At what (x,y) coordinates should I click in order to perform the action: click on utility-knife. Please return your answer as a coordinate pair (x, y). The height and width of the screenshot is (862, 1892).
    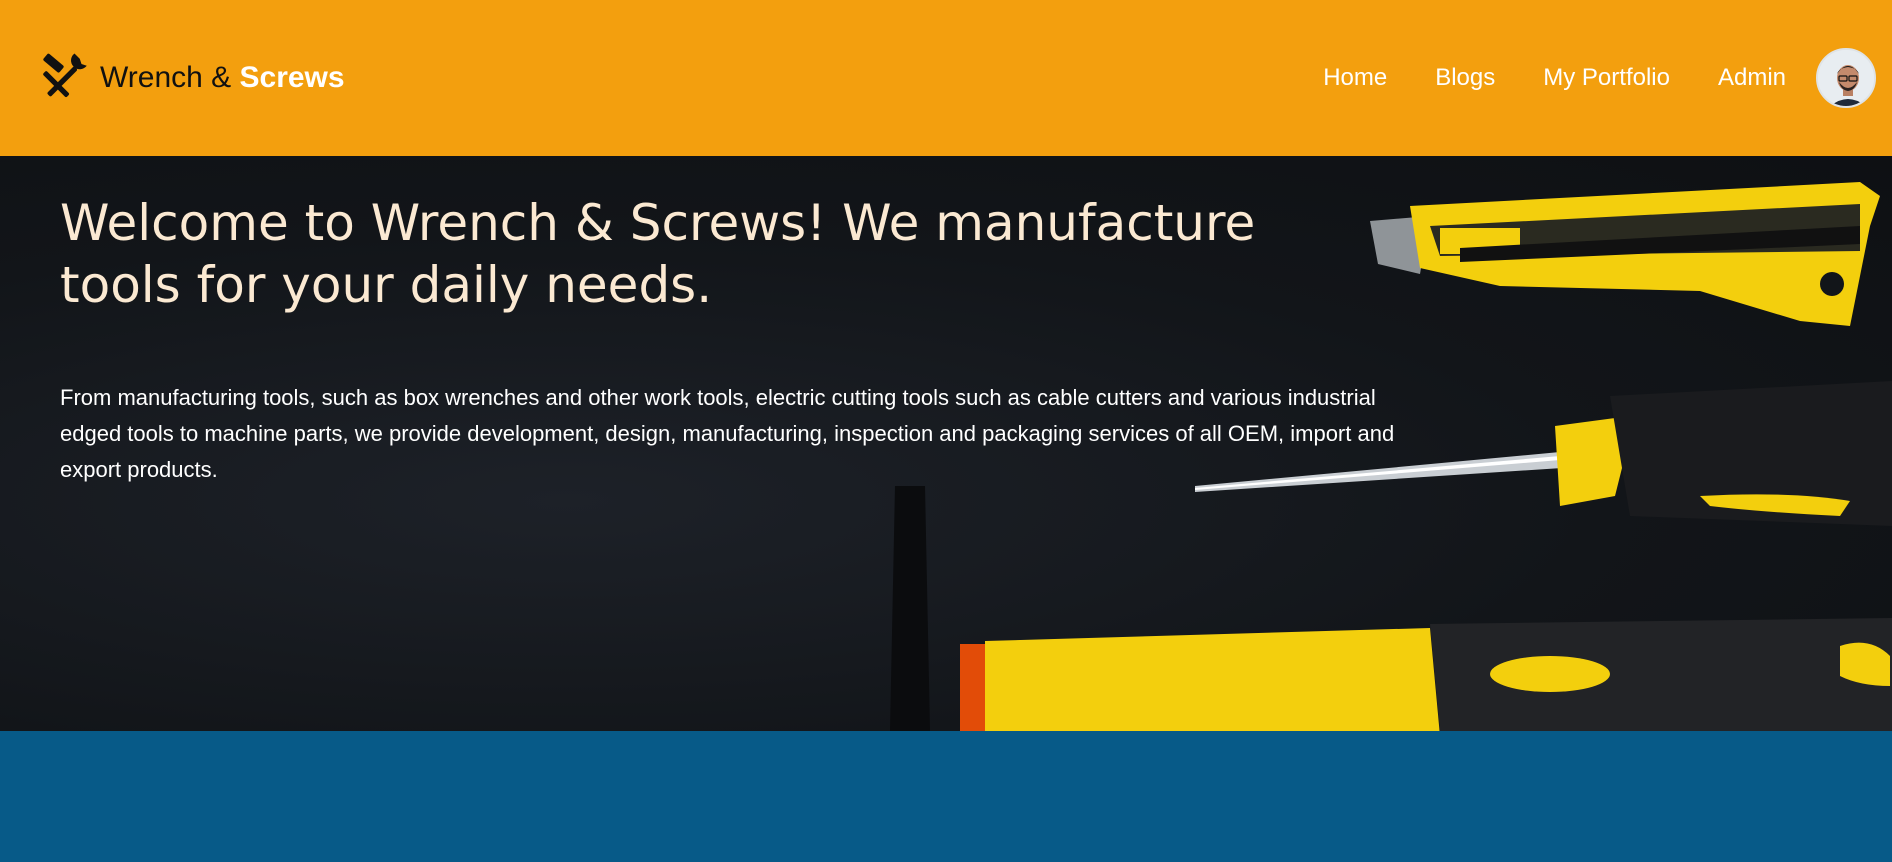
    Looking at the image, I should click on (1625, 254).